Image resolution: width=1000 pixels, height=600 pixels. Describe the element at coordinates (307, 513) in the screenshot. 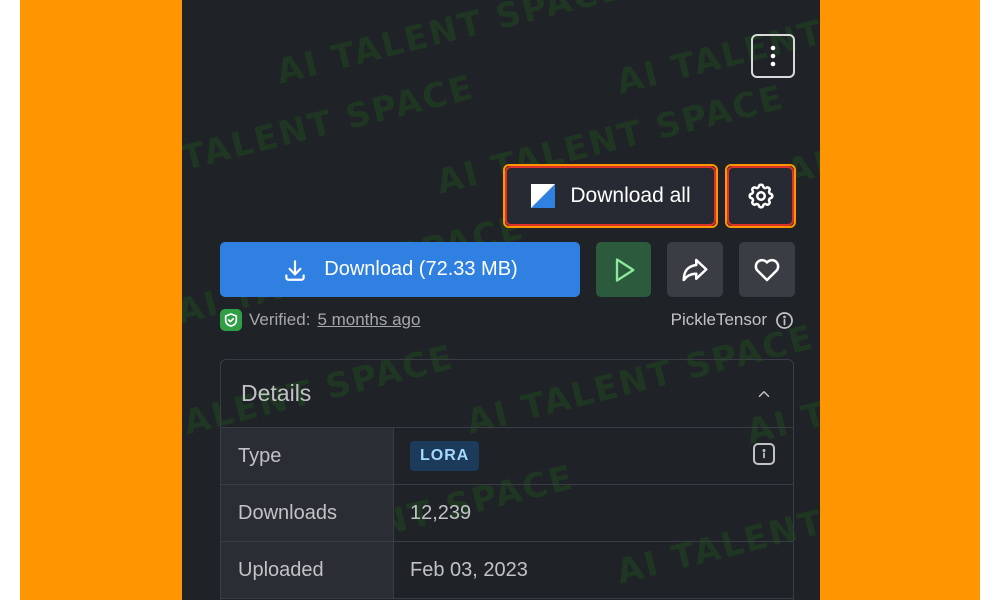

I see `row-label: Downloads` at that location.